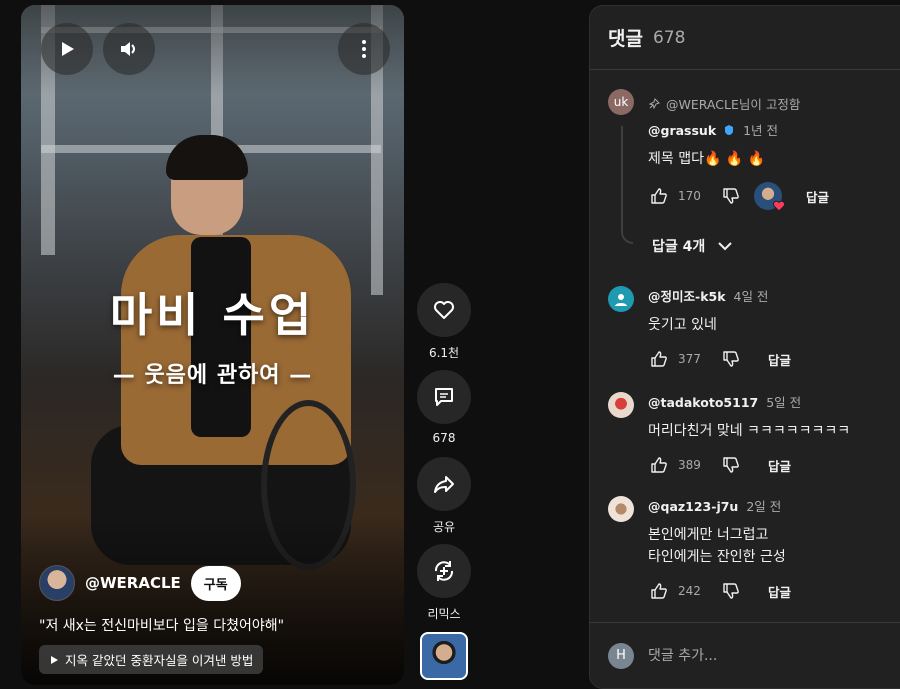  I want to click on play-button, so click(67, 49).